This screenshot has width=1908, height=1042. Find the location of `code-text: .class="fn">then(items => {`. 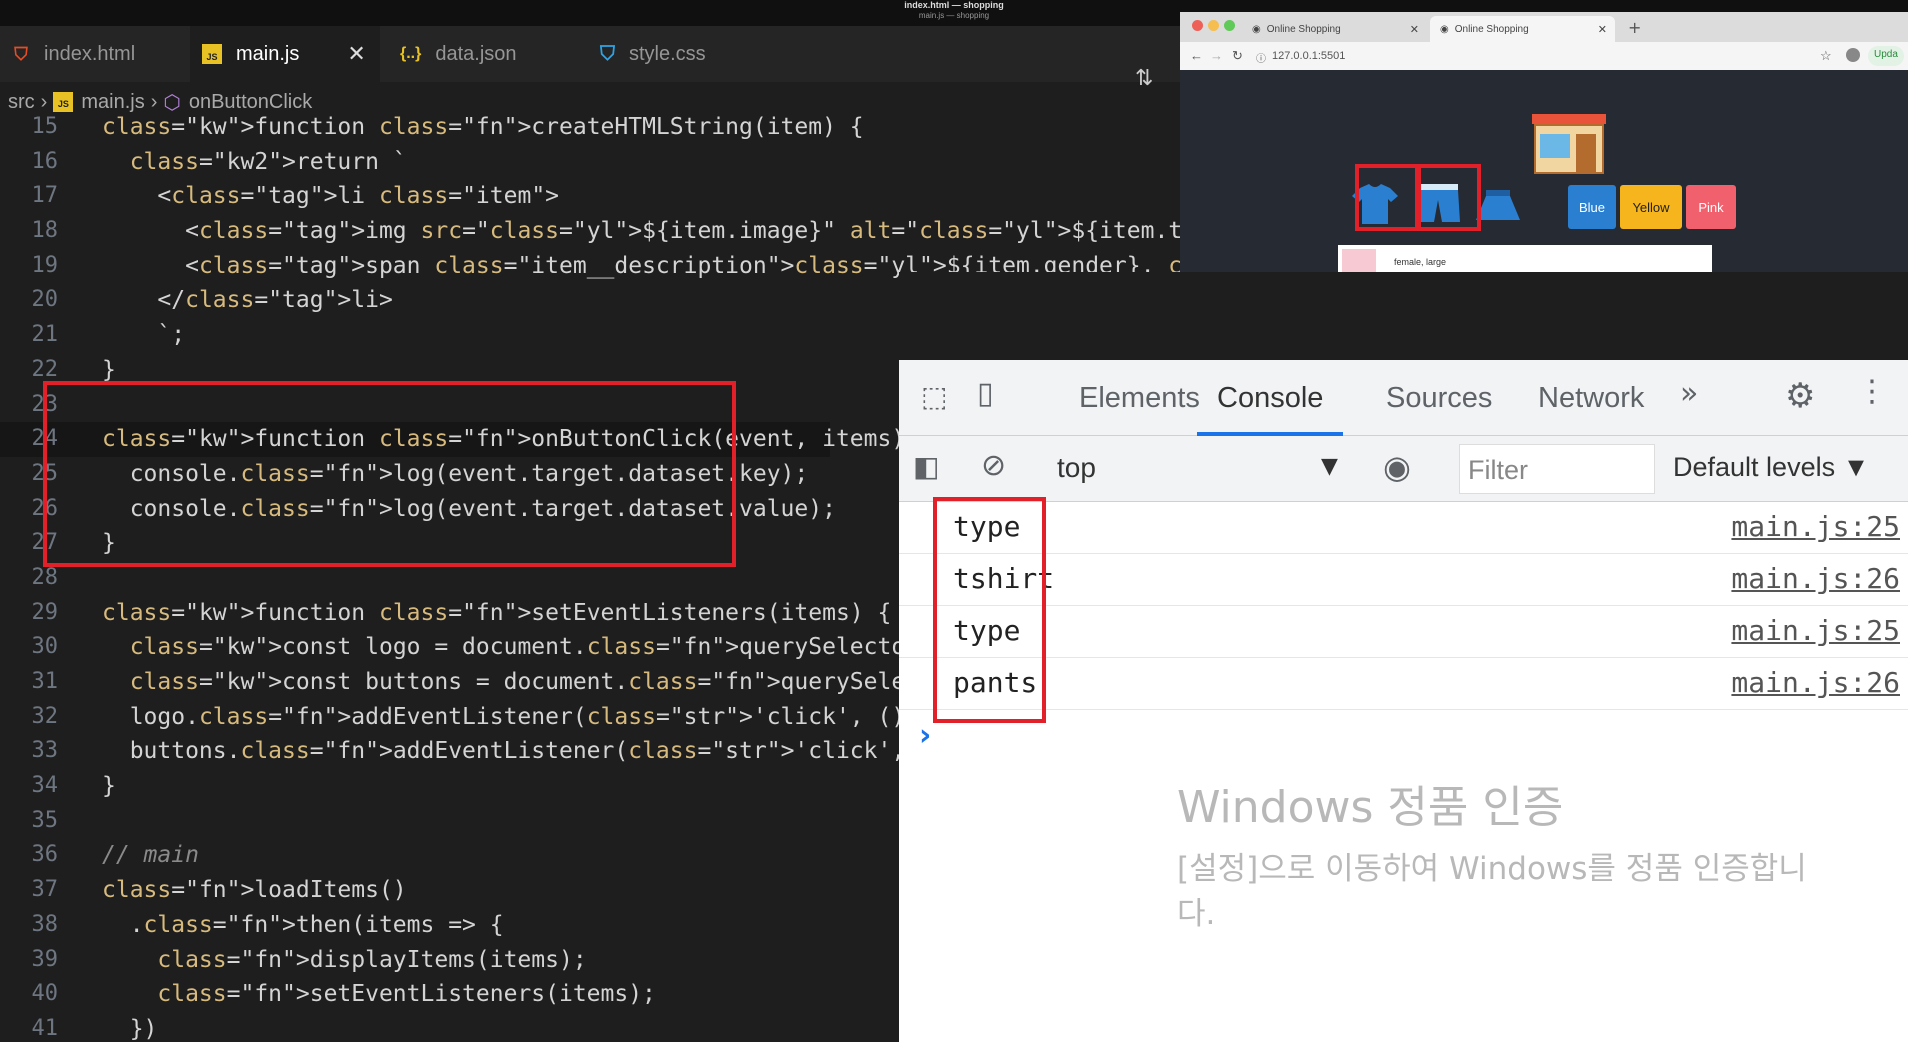

code-text: .class="fn">then(items => { is located at coordinates (303, 924).